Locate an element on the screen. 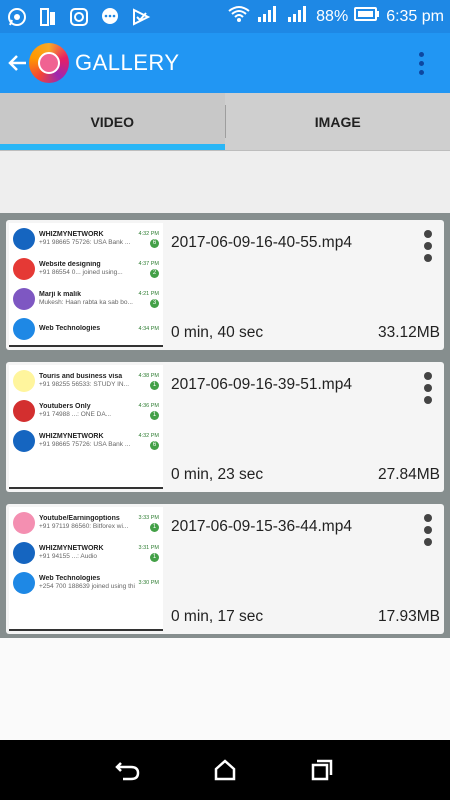  send-check-icon is located at coordinates (141, 17).